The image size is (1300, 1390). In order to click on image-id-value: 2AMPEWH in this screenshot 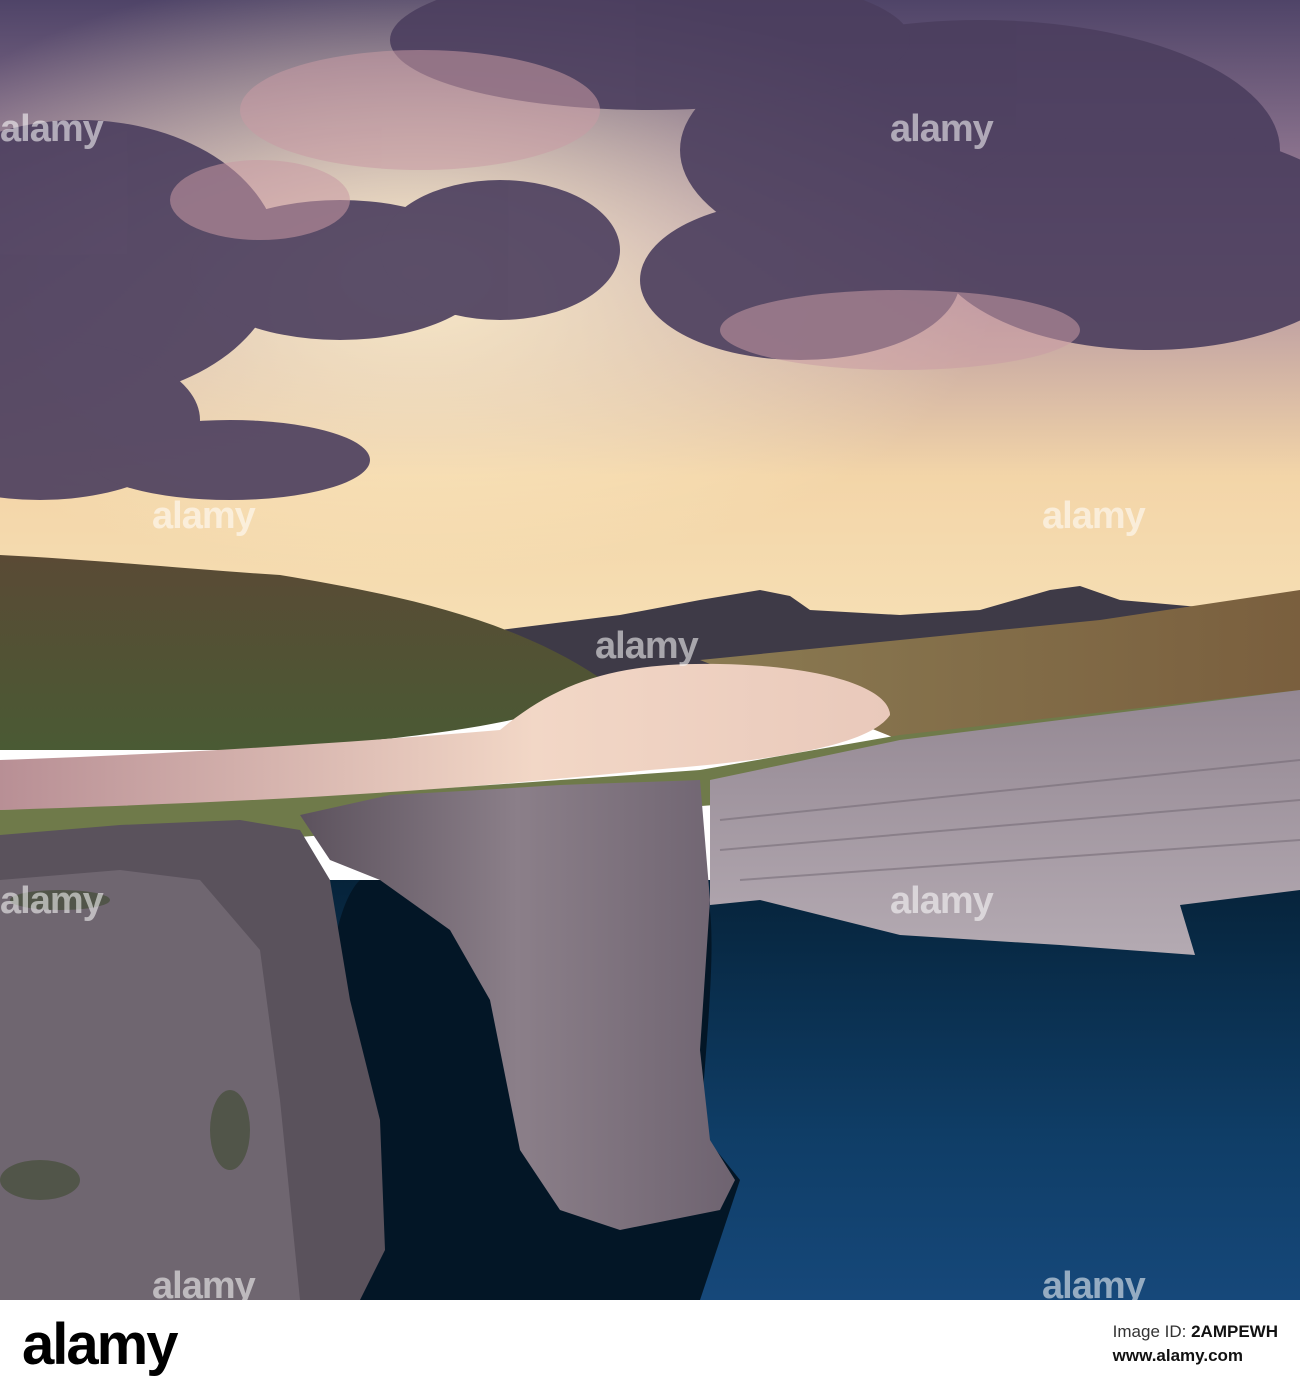, I will do `click(1234, 1331)`.